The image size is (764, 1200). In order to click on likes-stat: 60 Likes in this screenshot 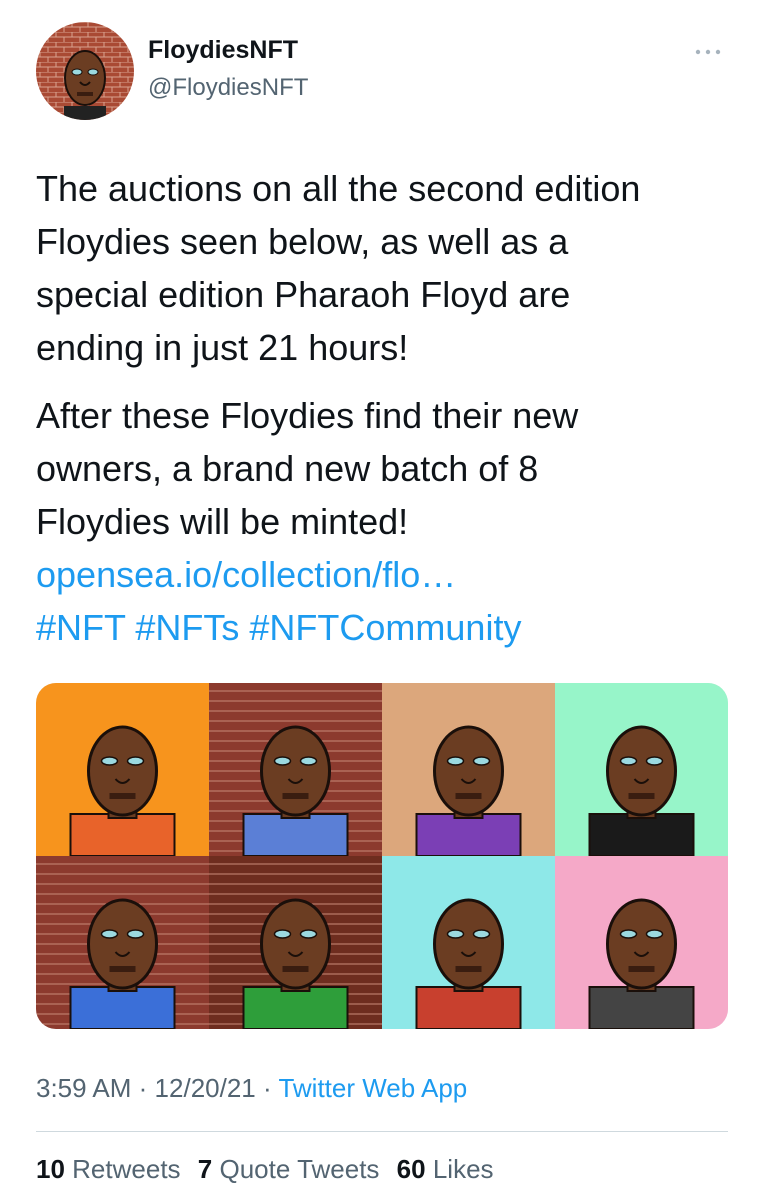, I will do `click(445, 1169)`.